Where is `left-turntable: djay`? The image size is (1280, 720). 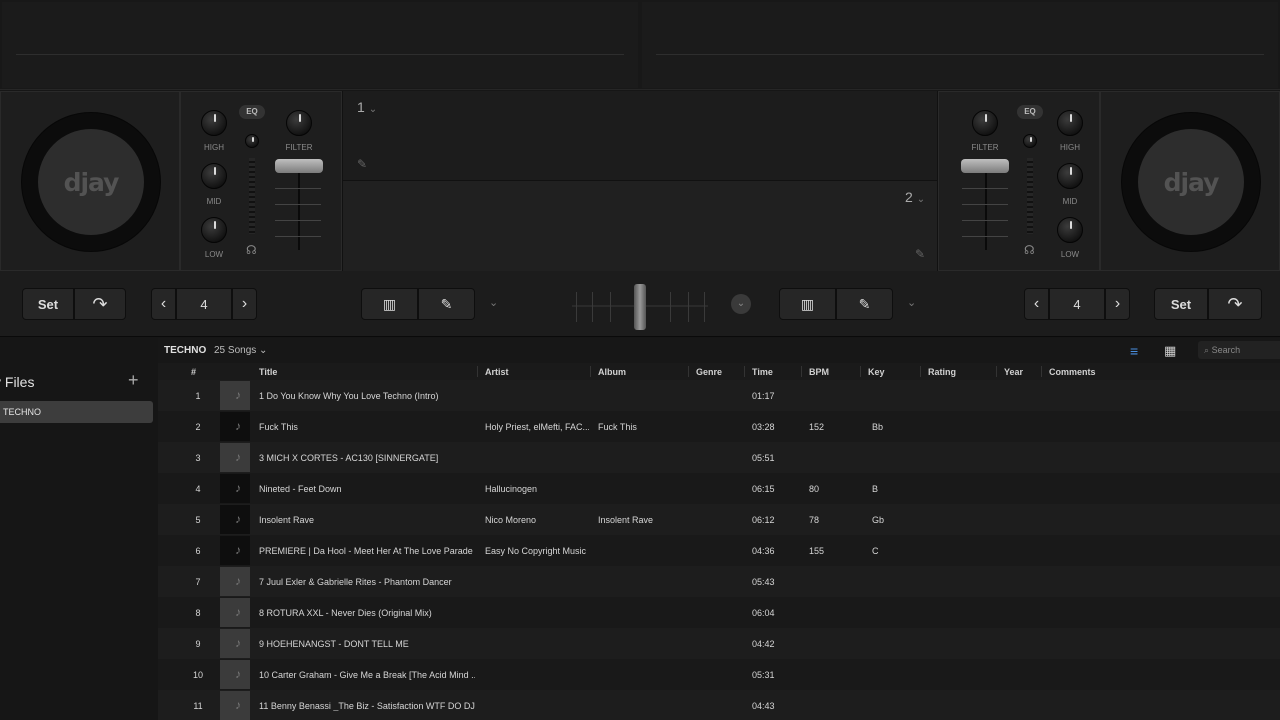
left-turntable: djay is located at coordinates (91, 182).